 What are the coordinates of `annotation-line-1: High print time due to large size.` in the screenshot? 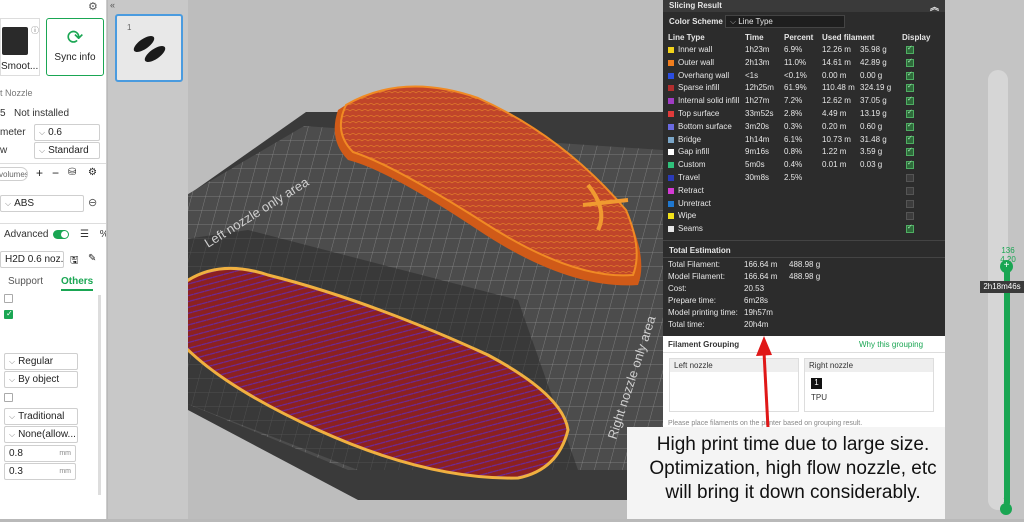 It's located at (793, 444).